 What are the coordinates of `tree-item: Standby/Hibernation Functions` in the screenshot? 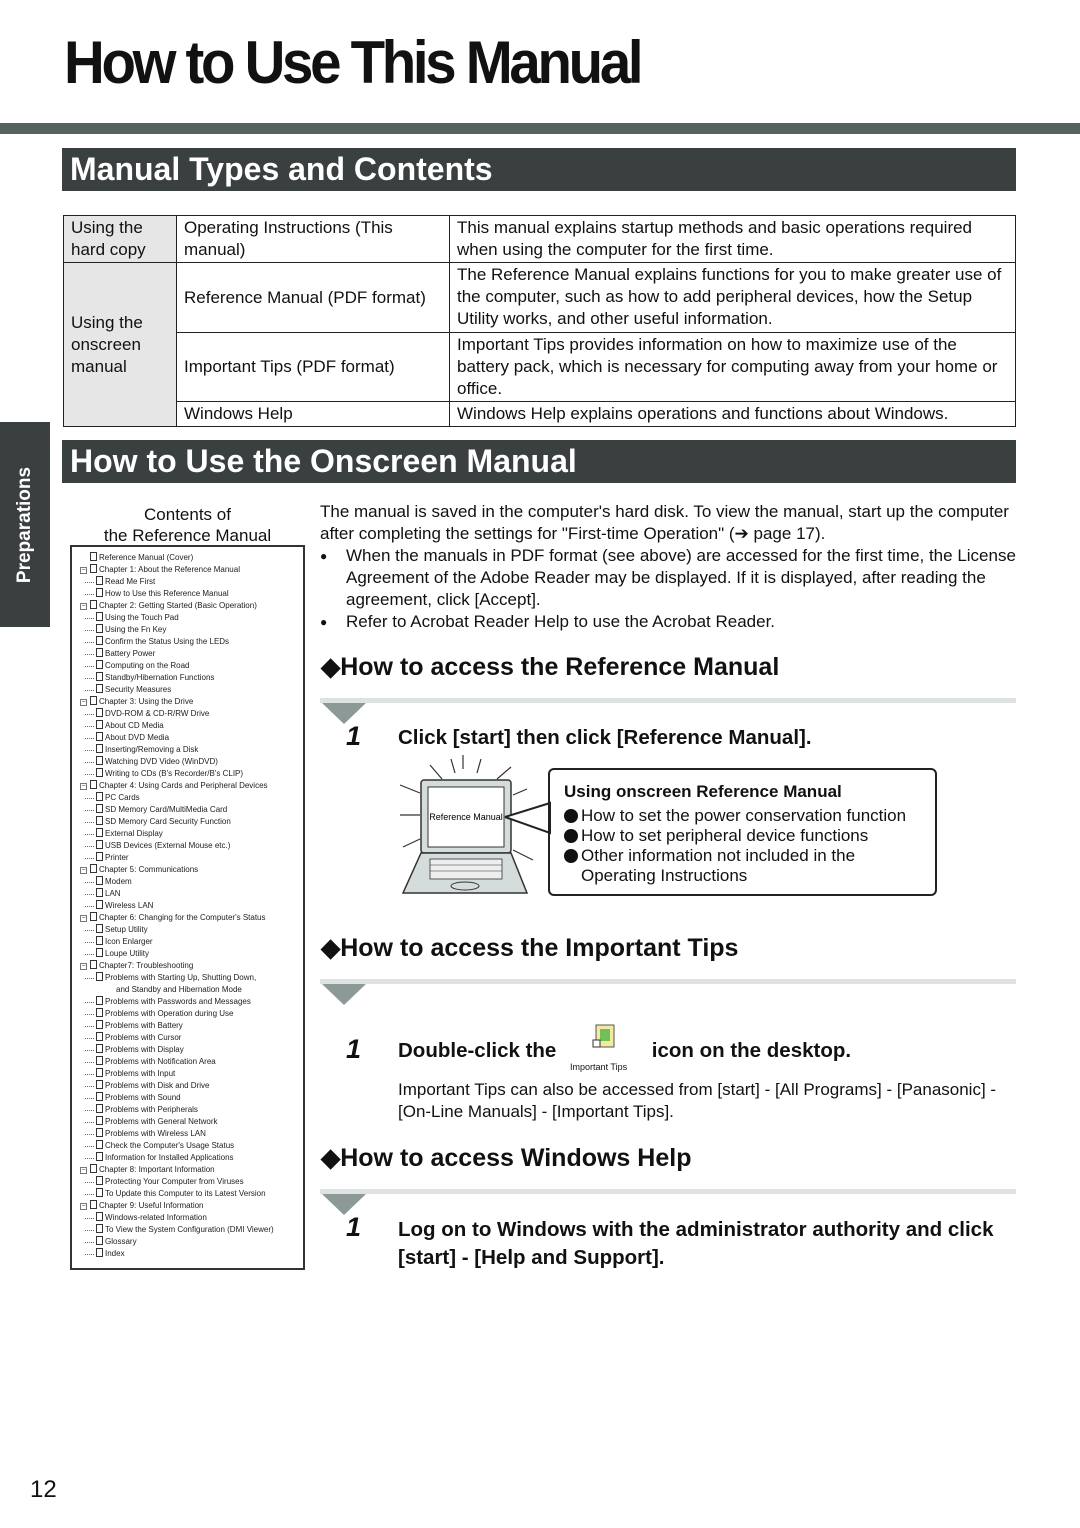 It's located at (187, 678).